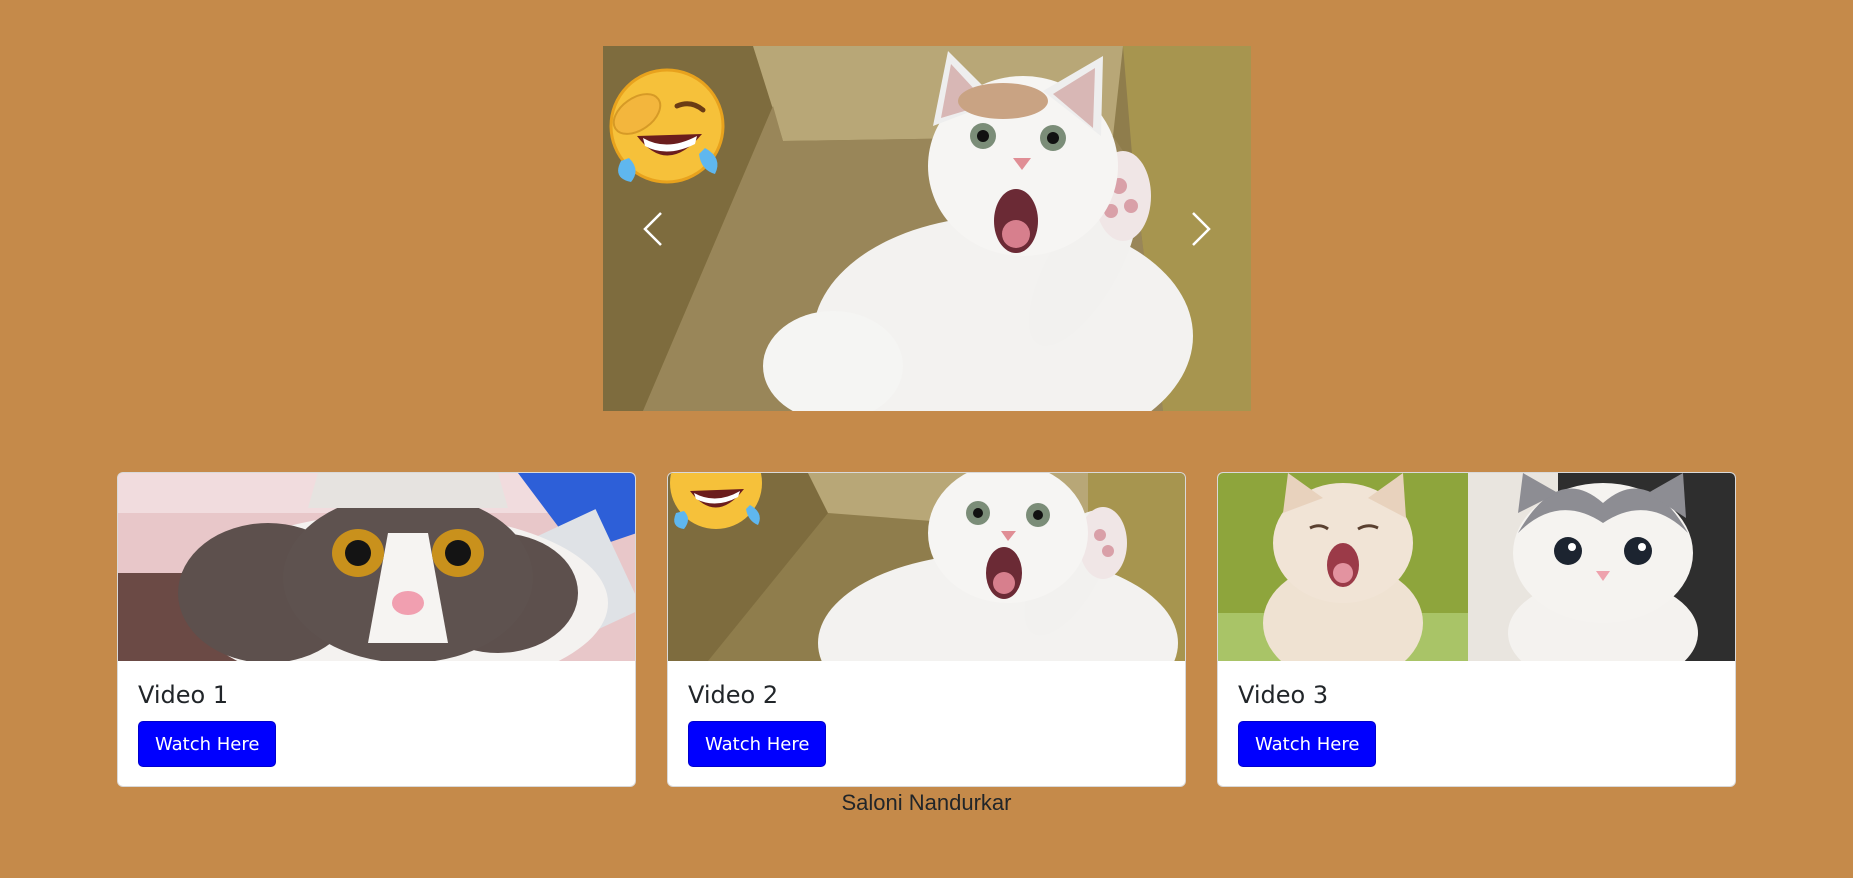 This screenshot has width=1853, height=878. I want to click on video-3-thumbnail, so click(1476, 567).